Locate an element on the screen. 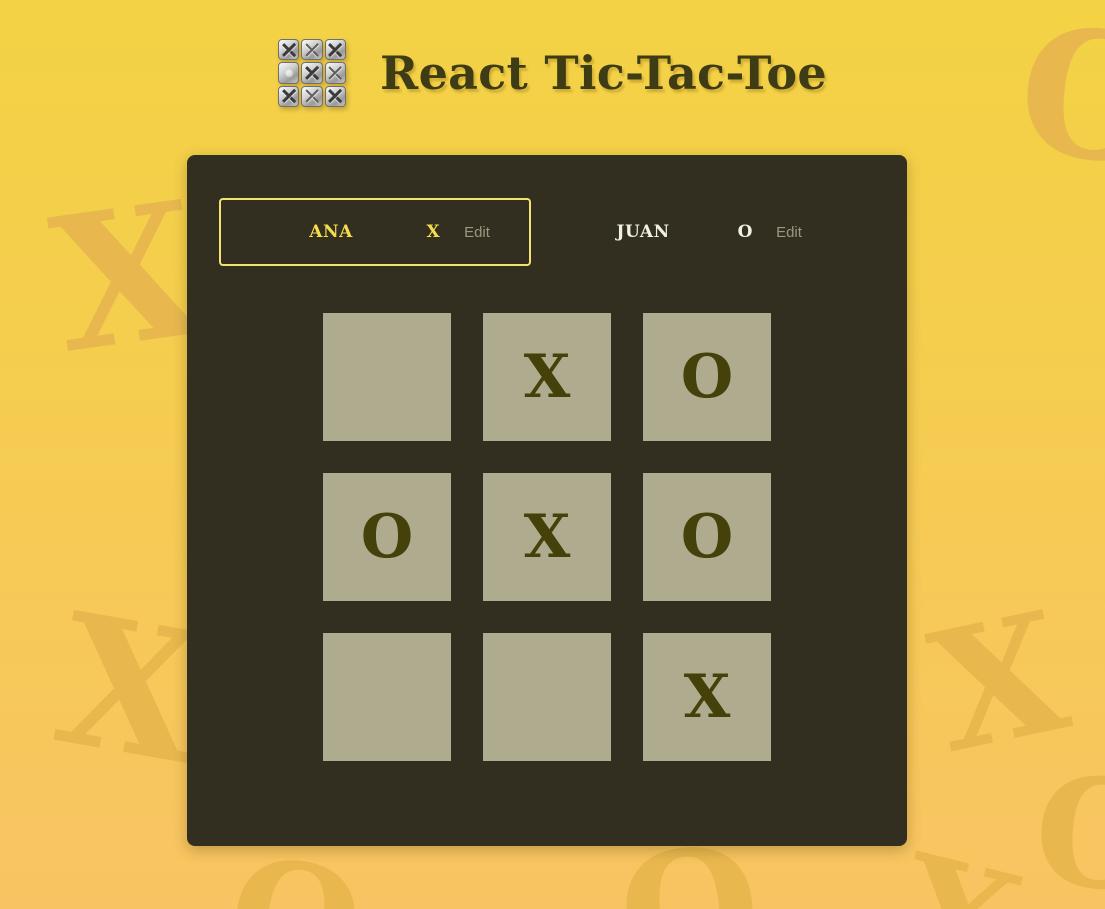 This screenshot has height=909, width=1105. logo-tile-dot is located at coordinates (289, 73).